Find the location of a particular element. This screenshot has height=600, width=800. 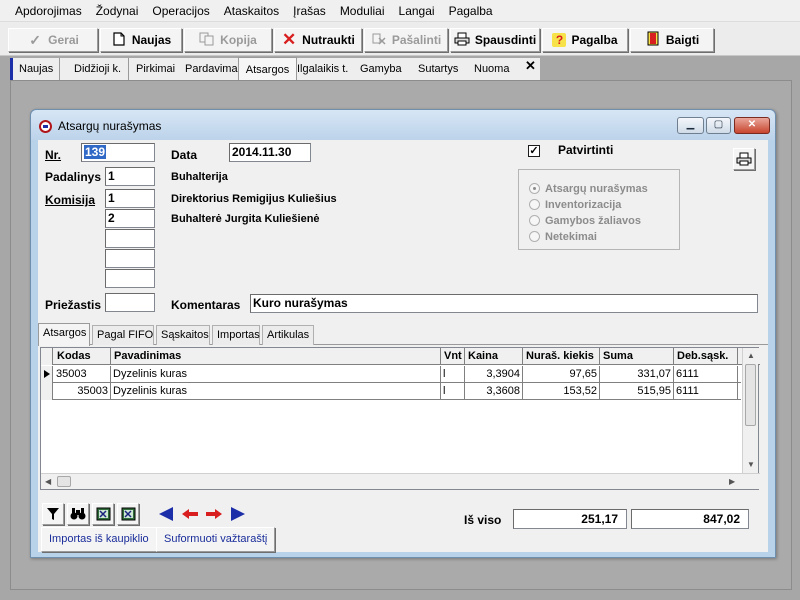

gerai-button: ✓ Gerai is located at coordinates (53, 40).